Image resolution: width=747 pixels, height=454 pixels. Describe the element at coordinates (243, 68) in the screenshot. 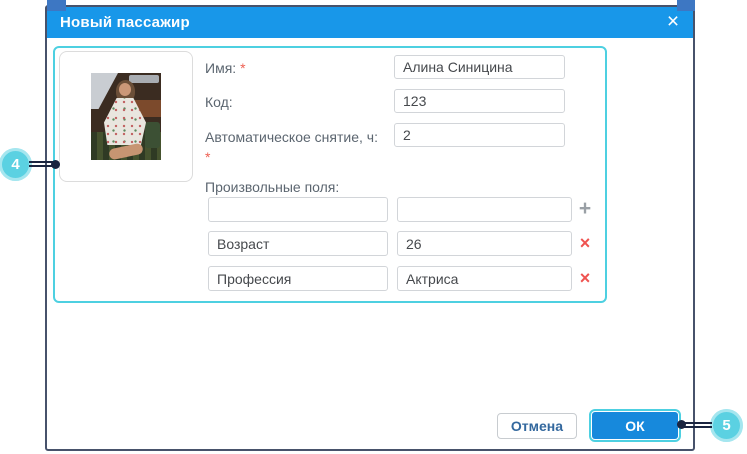

I see `name-required-mark: *` at that location.